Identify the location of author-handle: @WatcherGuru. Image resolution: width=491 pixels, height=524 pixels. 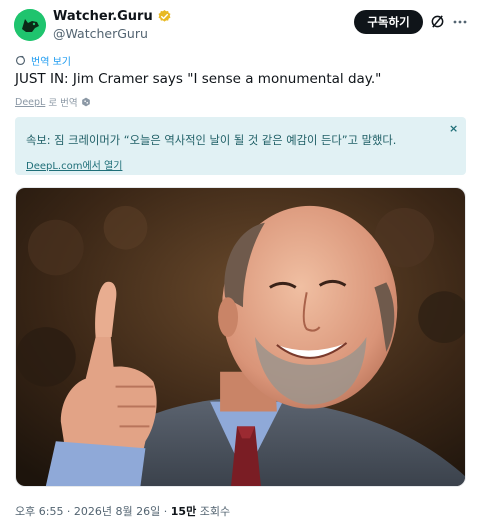
(100, 33).